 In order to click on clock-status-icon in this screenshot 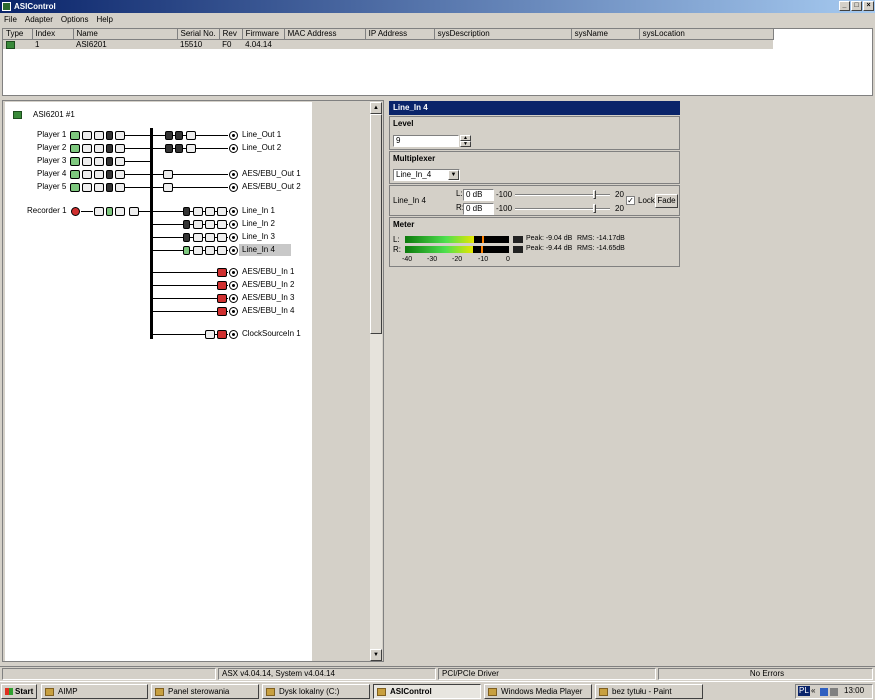, I will do `click(222, 334)`.